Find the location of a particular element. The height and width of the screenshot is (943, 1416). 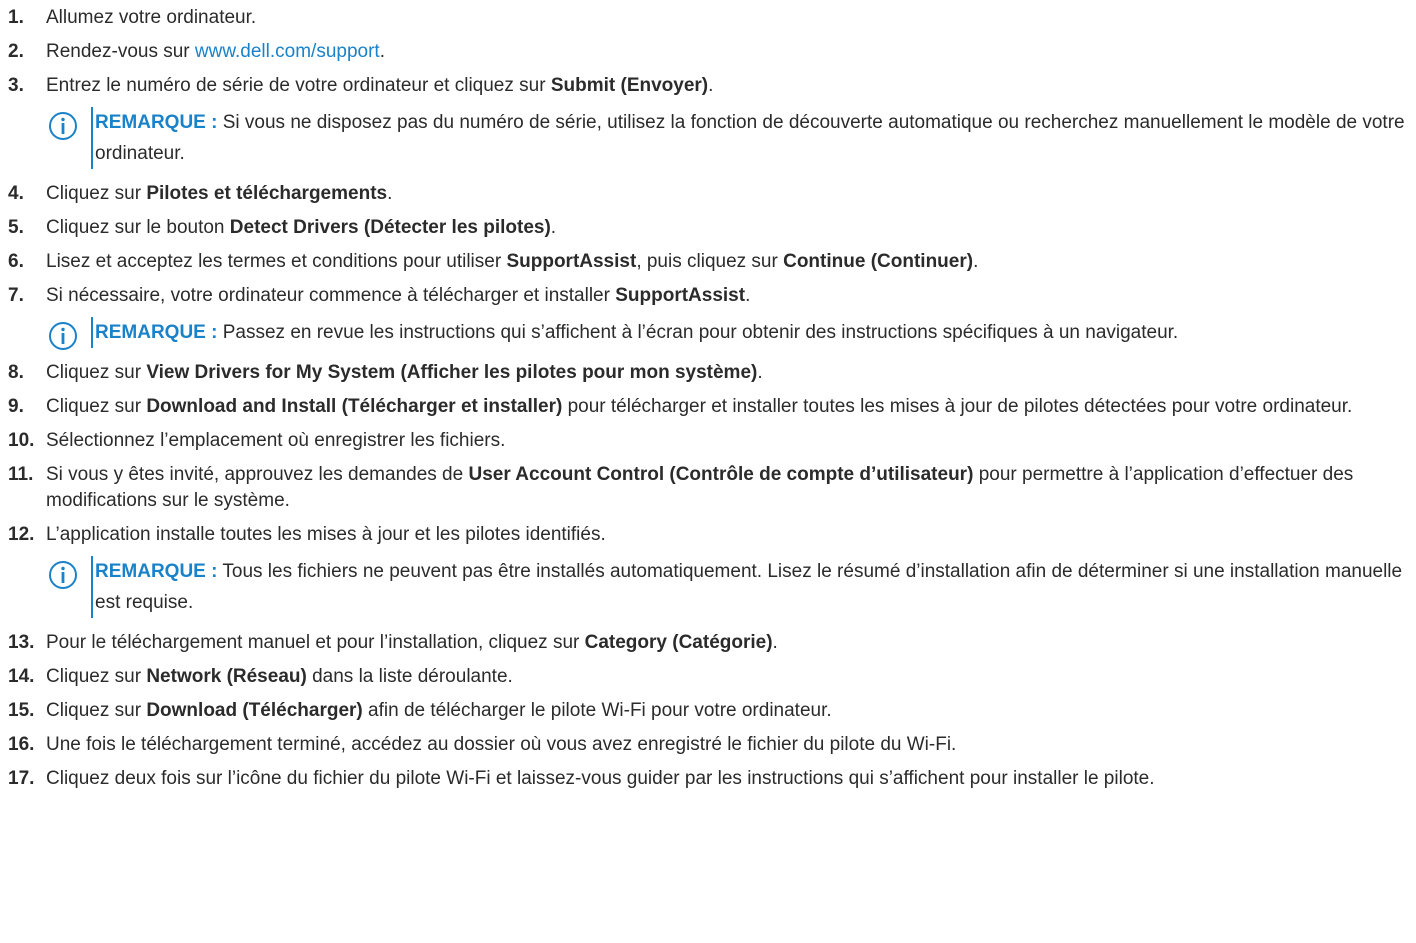

step-emphasis: Download (Télécharger) is located at coordinates (254, 710).